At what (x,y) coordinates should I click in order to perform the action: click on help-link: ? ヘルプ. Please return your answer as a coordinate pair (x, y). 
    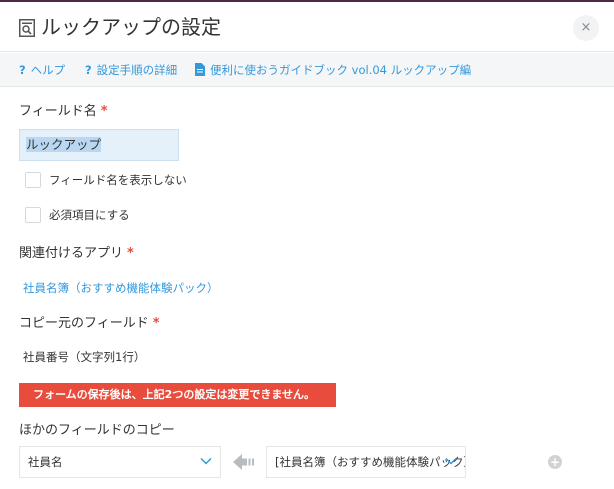
    Looking at the image, I should click on (42, 70).